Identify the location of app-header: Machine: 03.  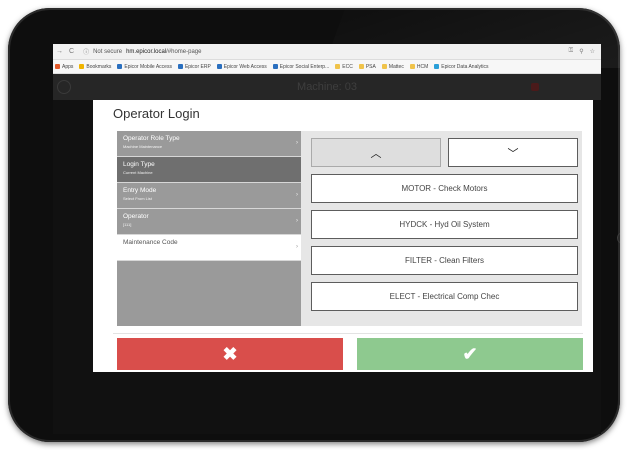
(327, 87).